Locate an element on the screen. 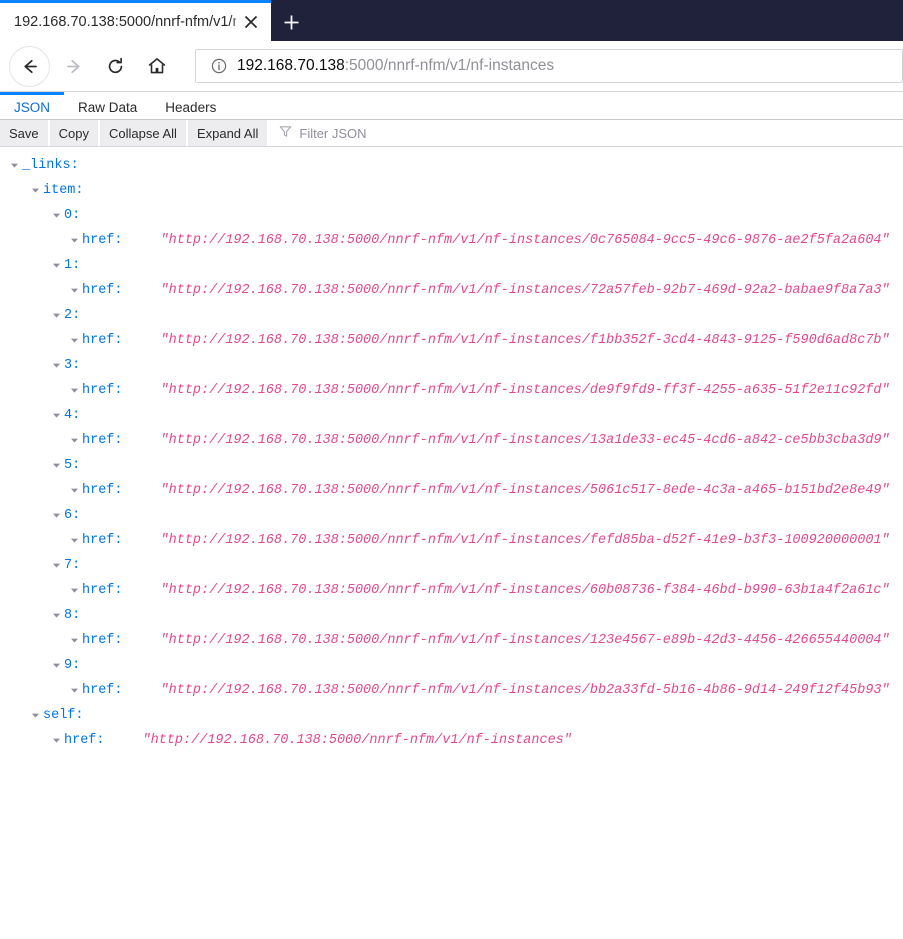  back-arrow-icon is located at coordinates (29, 66).